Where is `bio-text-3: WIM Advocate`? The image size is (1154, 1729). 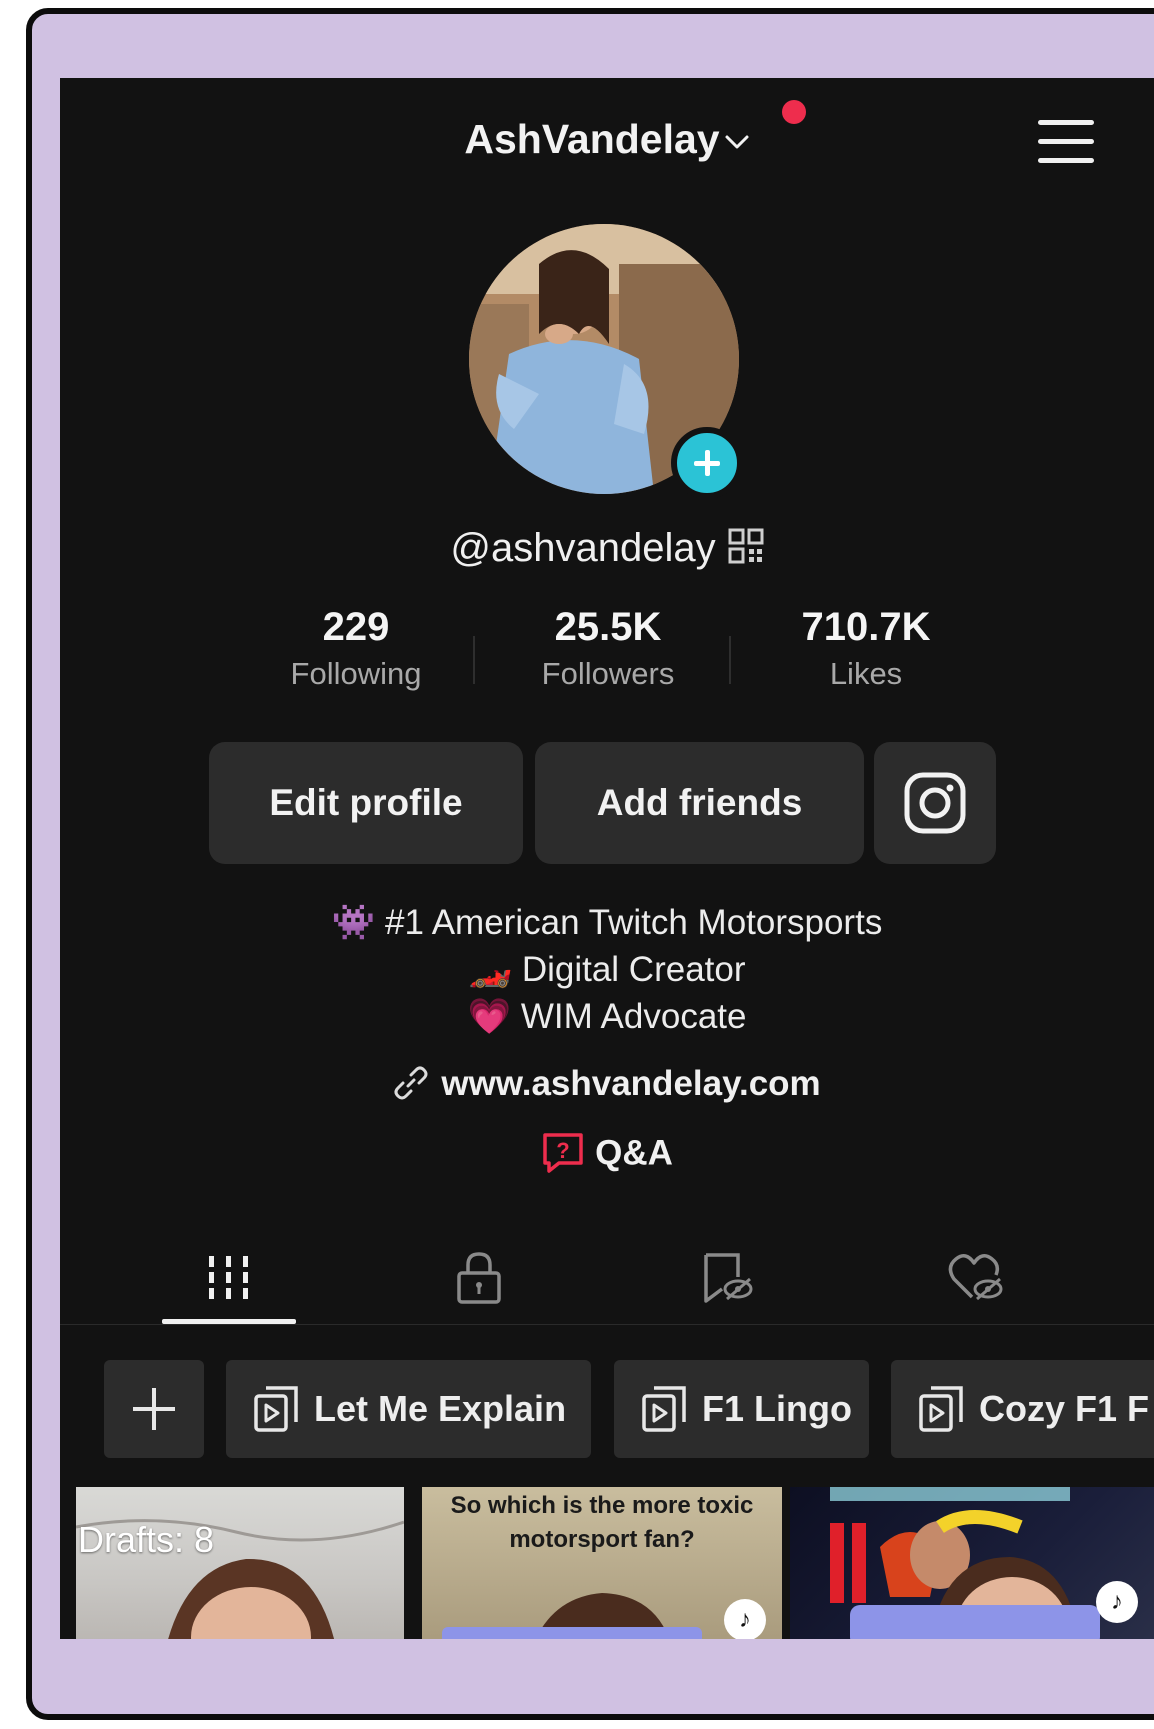 bio-text-3: WIM Advocate is located at coordinates (633, 1016).